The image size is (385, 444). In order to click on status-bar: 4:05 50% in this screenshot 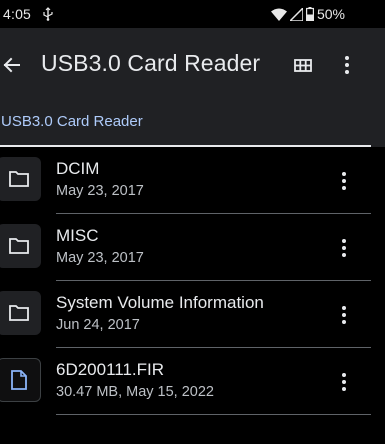, I will do `click(192, 14)`.